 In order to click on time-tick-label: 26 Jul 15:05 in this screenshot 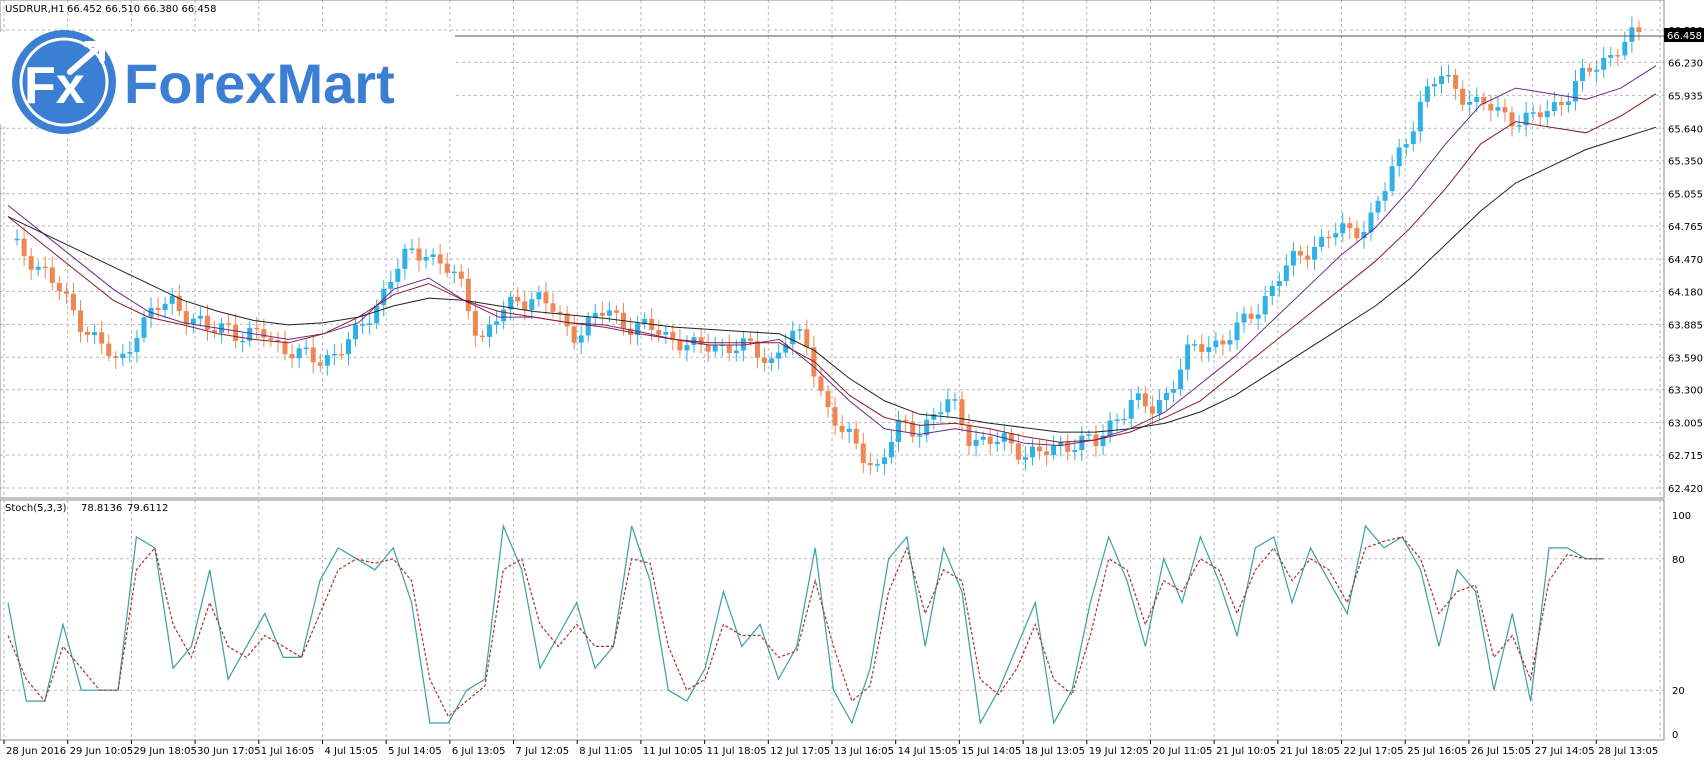, I will do `click(1501, 751)`.